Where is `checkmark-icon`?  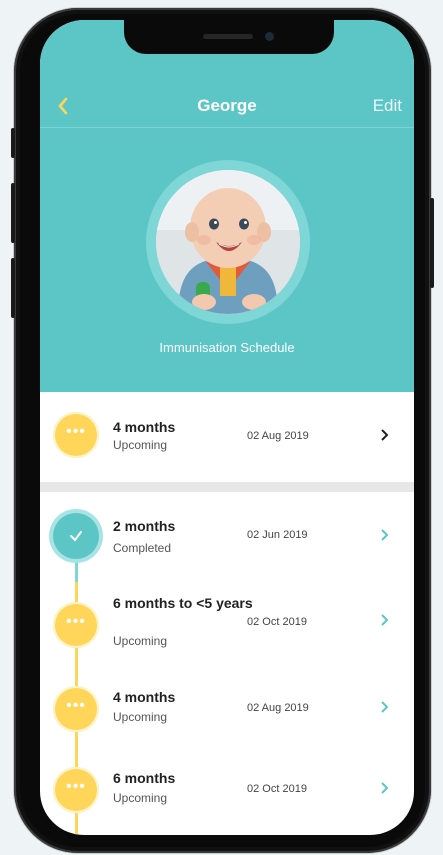 checkmark-icon is located at coordinates (76, 536).